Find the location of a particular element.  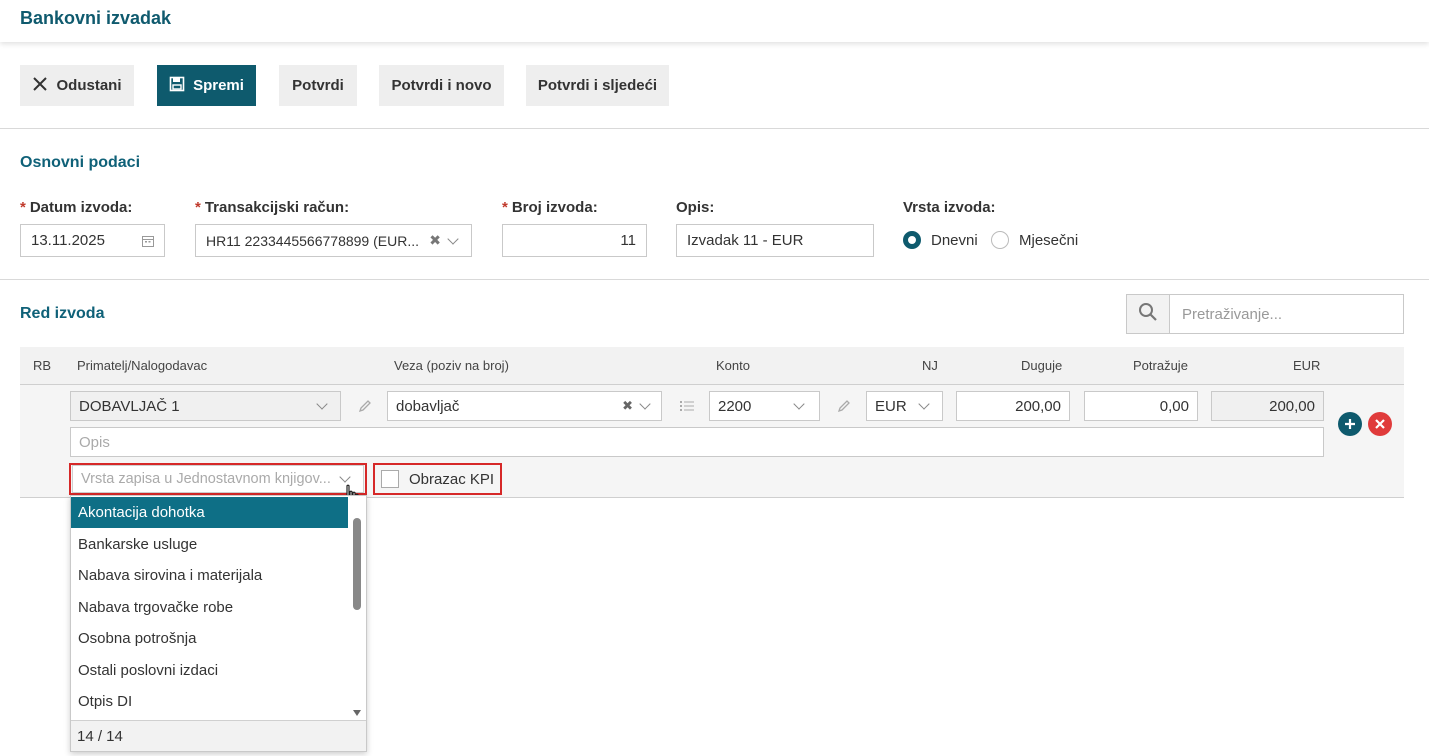

dropdown-item: Ostali poslovni izdaci is located at coordinates (209, 670).